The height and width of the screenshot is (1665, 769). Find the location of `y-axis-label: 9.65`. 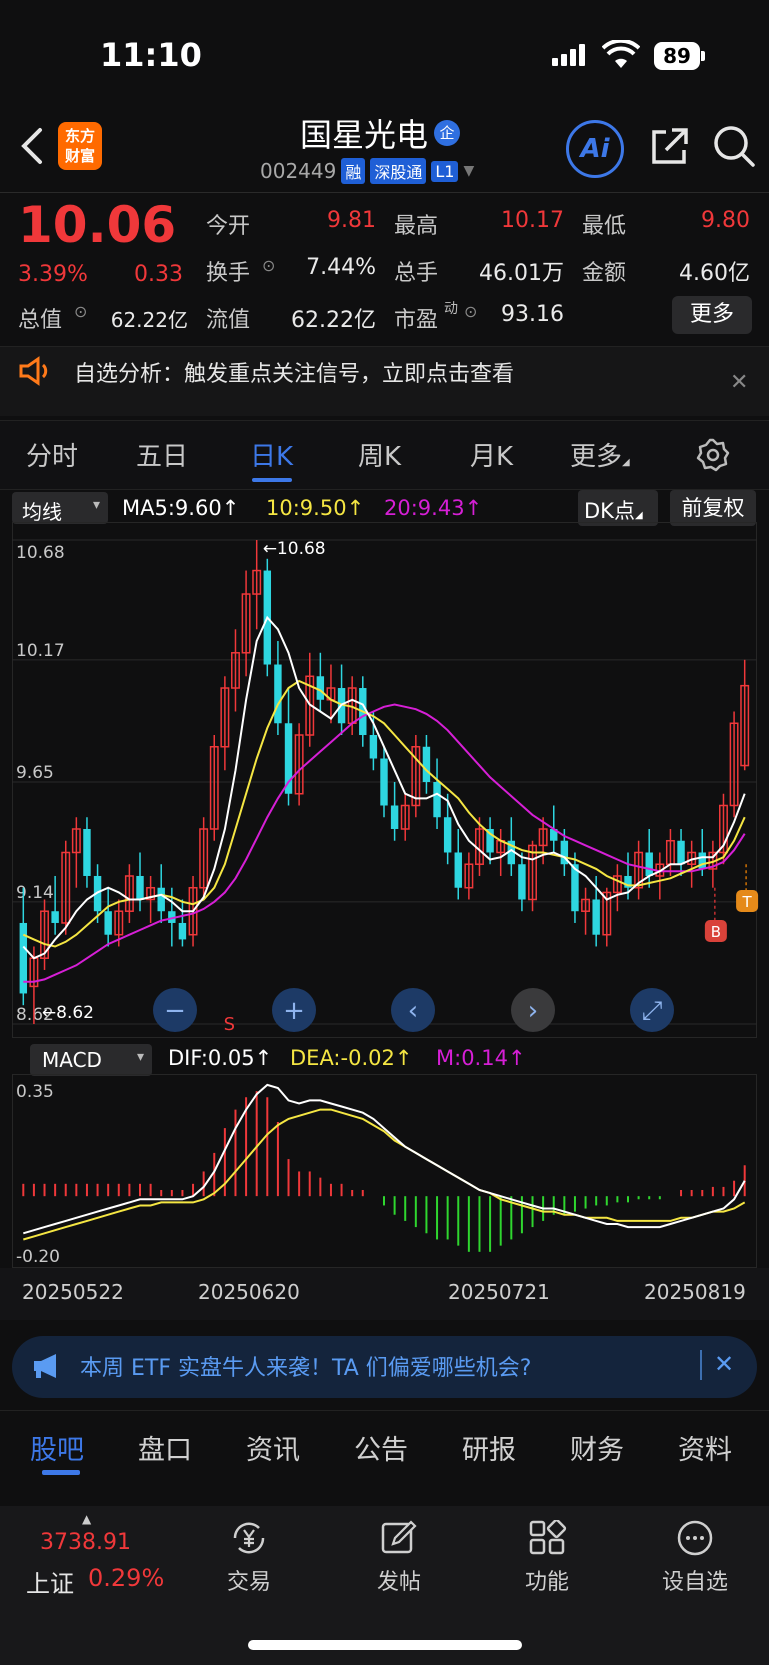

y-axis-label: 9.65 is located at coordinates (35, 773).